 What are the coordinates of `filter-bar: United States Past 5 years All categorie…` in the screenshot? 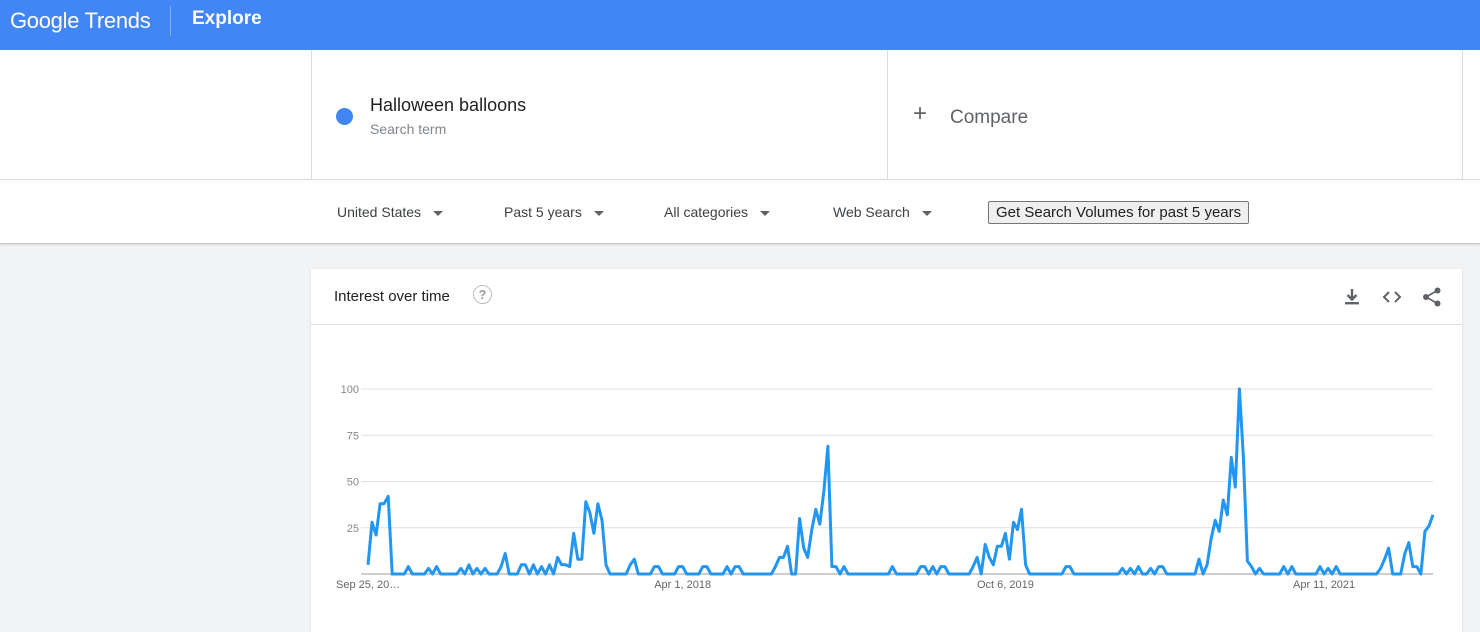 It's located at (740, 212).